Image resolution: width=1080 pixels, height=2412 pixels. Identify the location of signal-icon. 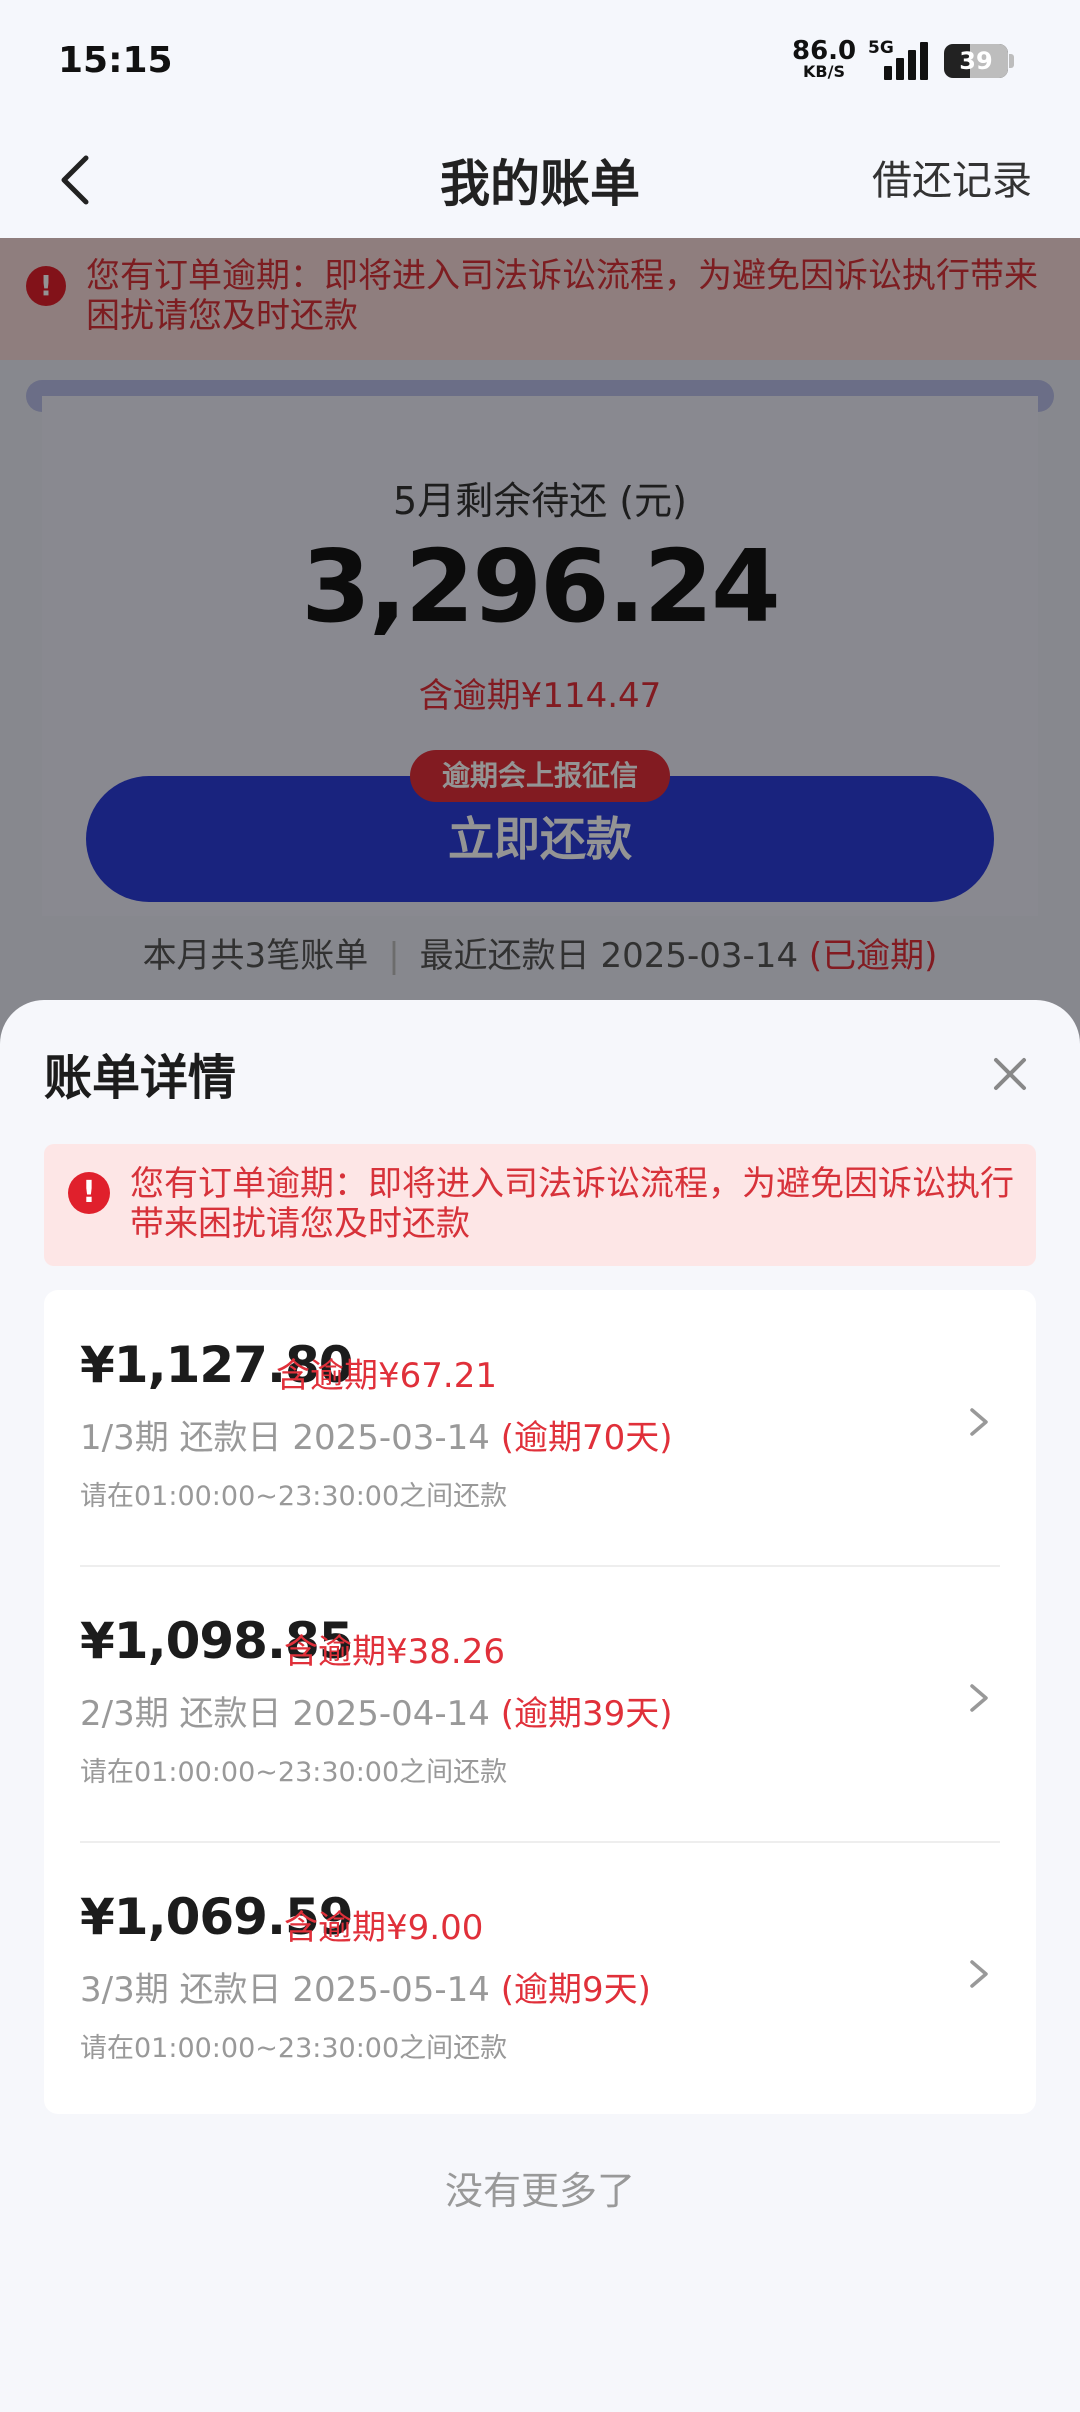
(907, 60).